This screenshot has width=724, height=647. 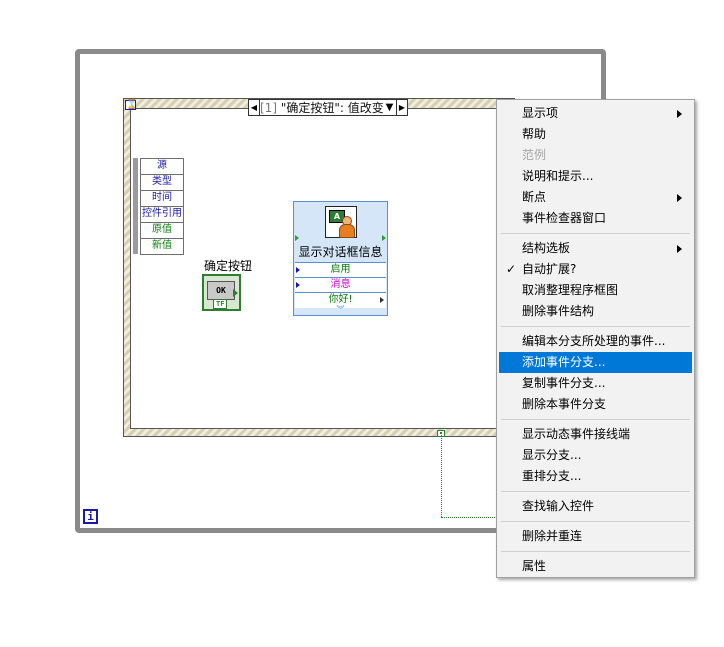 What do you see at coordinates (564, 404) in the screenshot?
I see `menu-item-label: 删除本事件分支` at bounding box center [564, 404].